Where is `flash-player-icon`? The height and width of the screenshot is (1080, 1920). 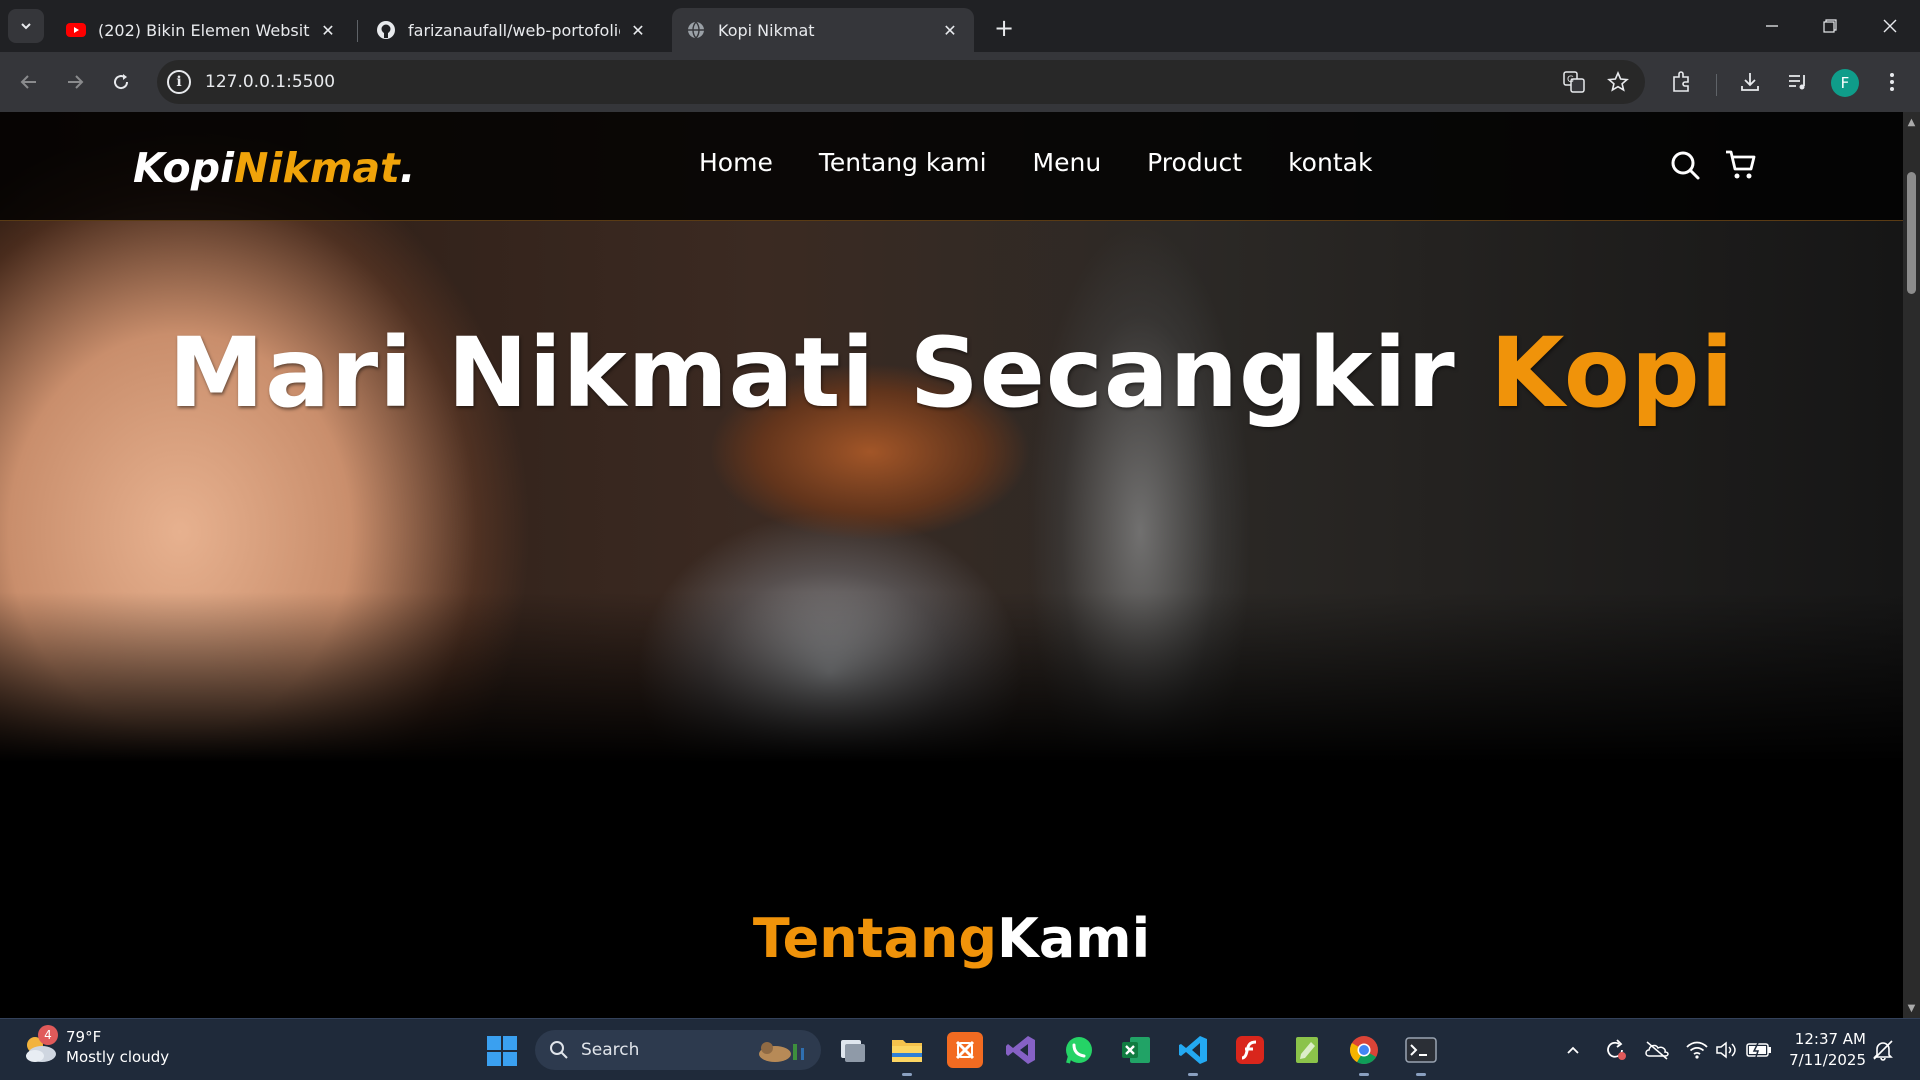
flash-player-icon is located at coordinates (1250, 1050).